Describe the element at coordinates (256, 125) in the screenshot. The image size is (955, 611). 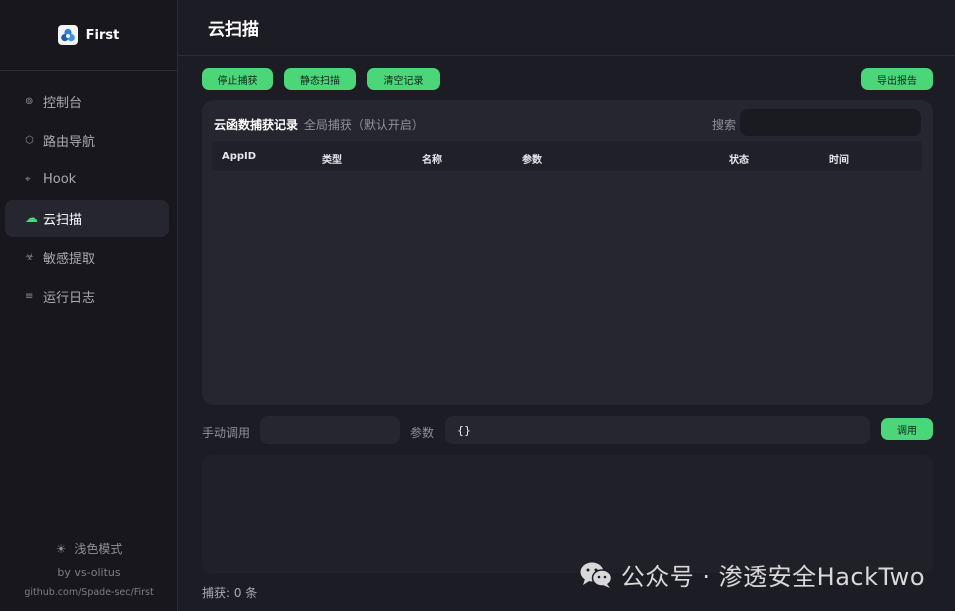
I see `panel-title: 云函数捕获记录` at that location.